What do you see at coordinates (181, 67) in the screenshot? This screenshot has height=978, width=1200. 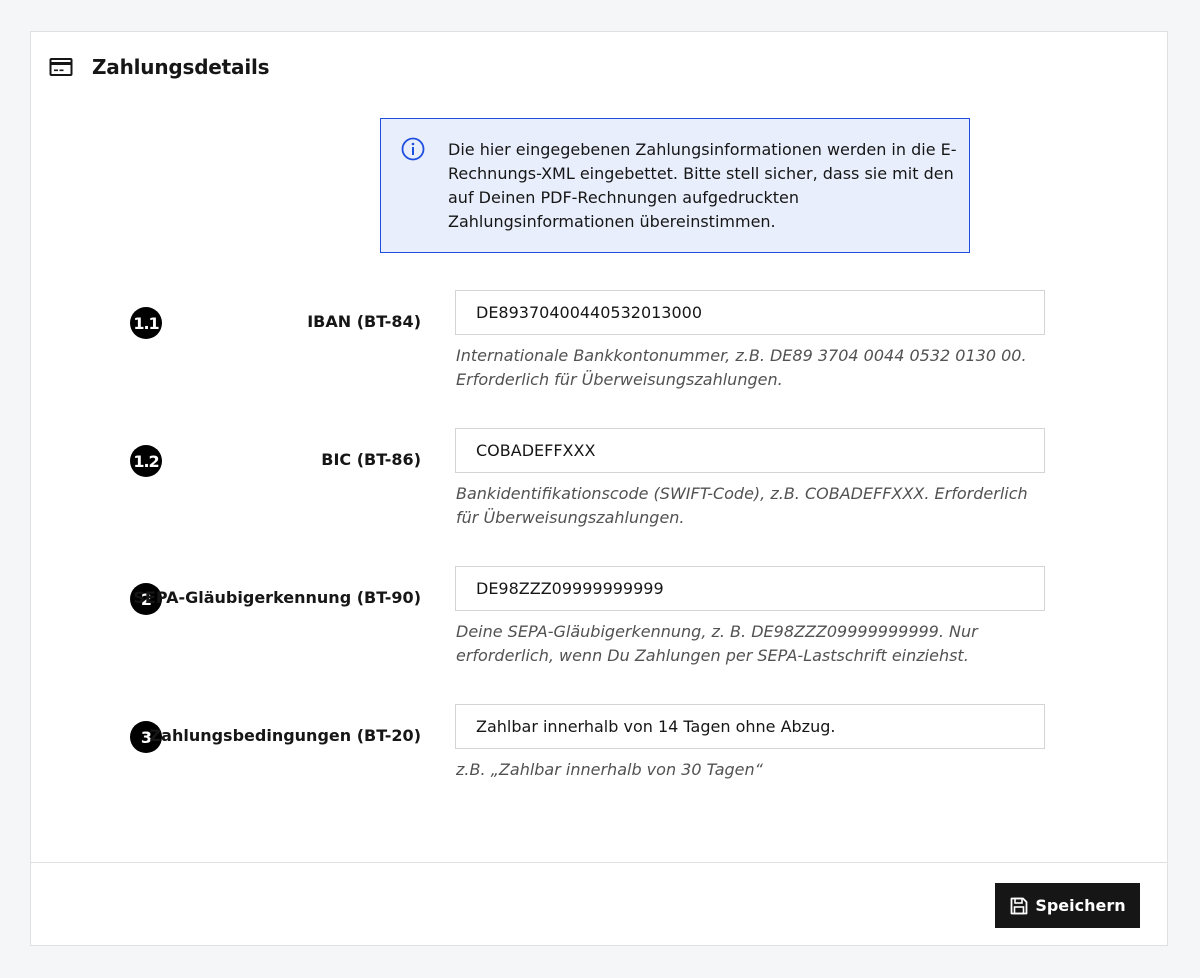 I see `page-title: Zahlungsdetails` at bounding box center [181, 67].